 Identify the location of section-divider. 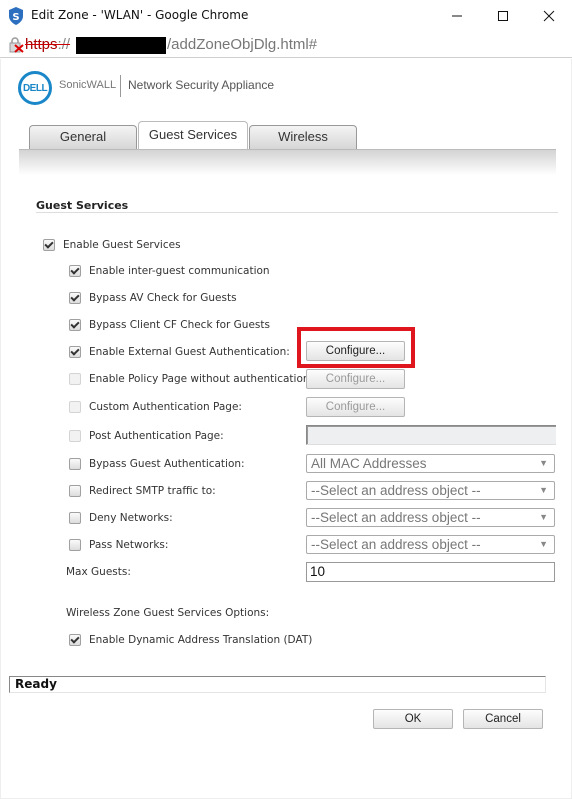
(297, 212).